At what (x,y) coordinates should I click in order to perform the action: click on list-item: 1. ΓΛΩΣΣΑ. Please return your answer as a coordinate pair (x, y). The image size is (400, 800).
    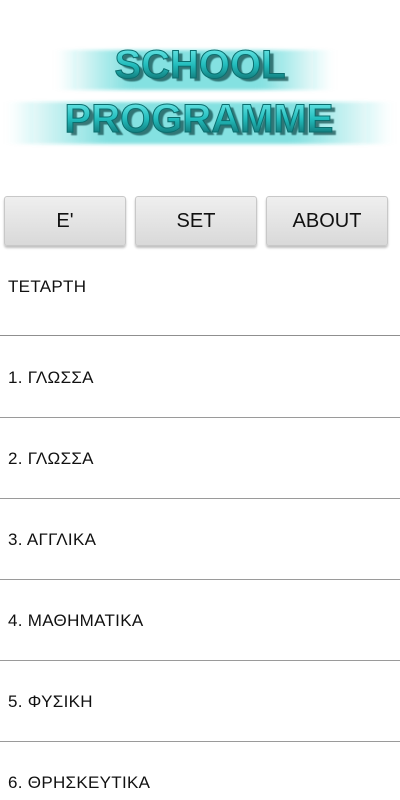
    Looking at the image, I should click on (200, 377).